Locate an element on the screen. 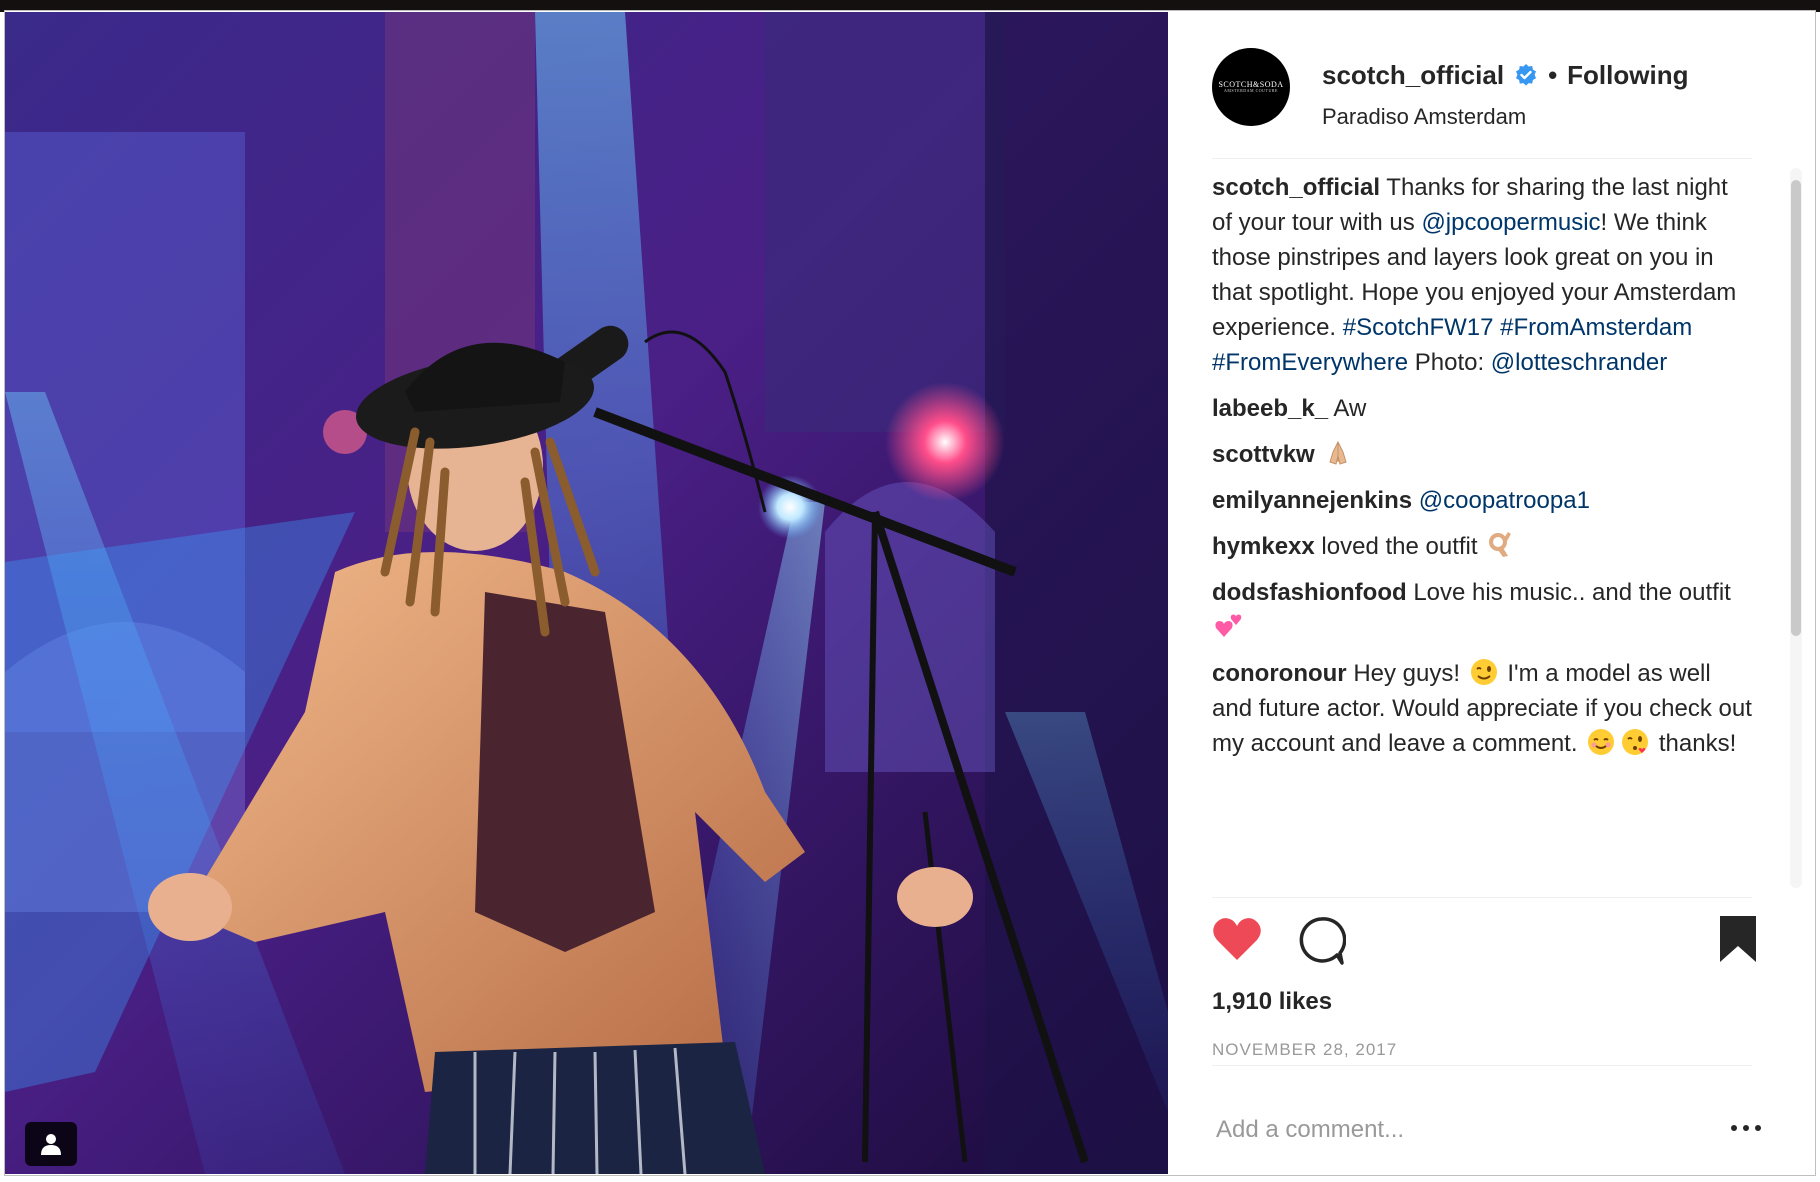 This screenshot has width=1820, height=1182. comment-text: loved the outfit is located at coordinates (1399, 546).